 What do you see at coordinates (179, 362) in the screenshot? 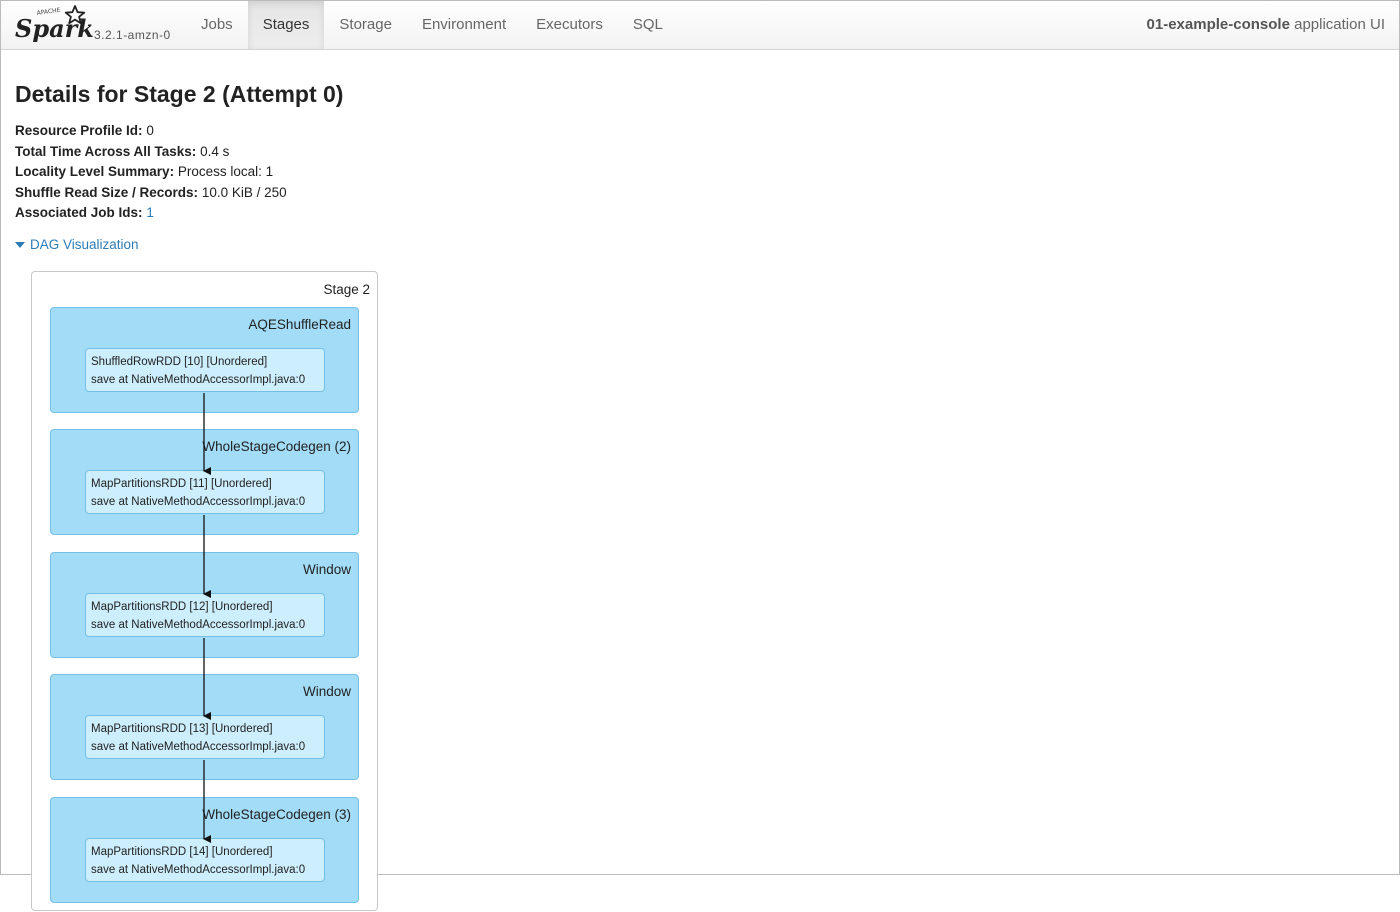
I see `rdd-name: ShuffledRowRDD [10] [Unordered]` at bounding box center [179, 362].